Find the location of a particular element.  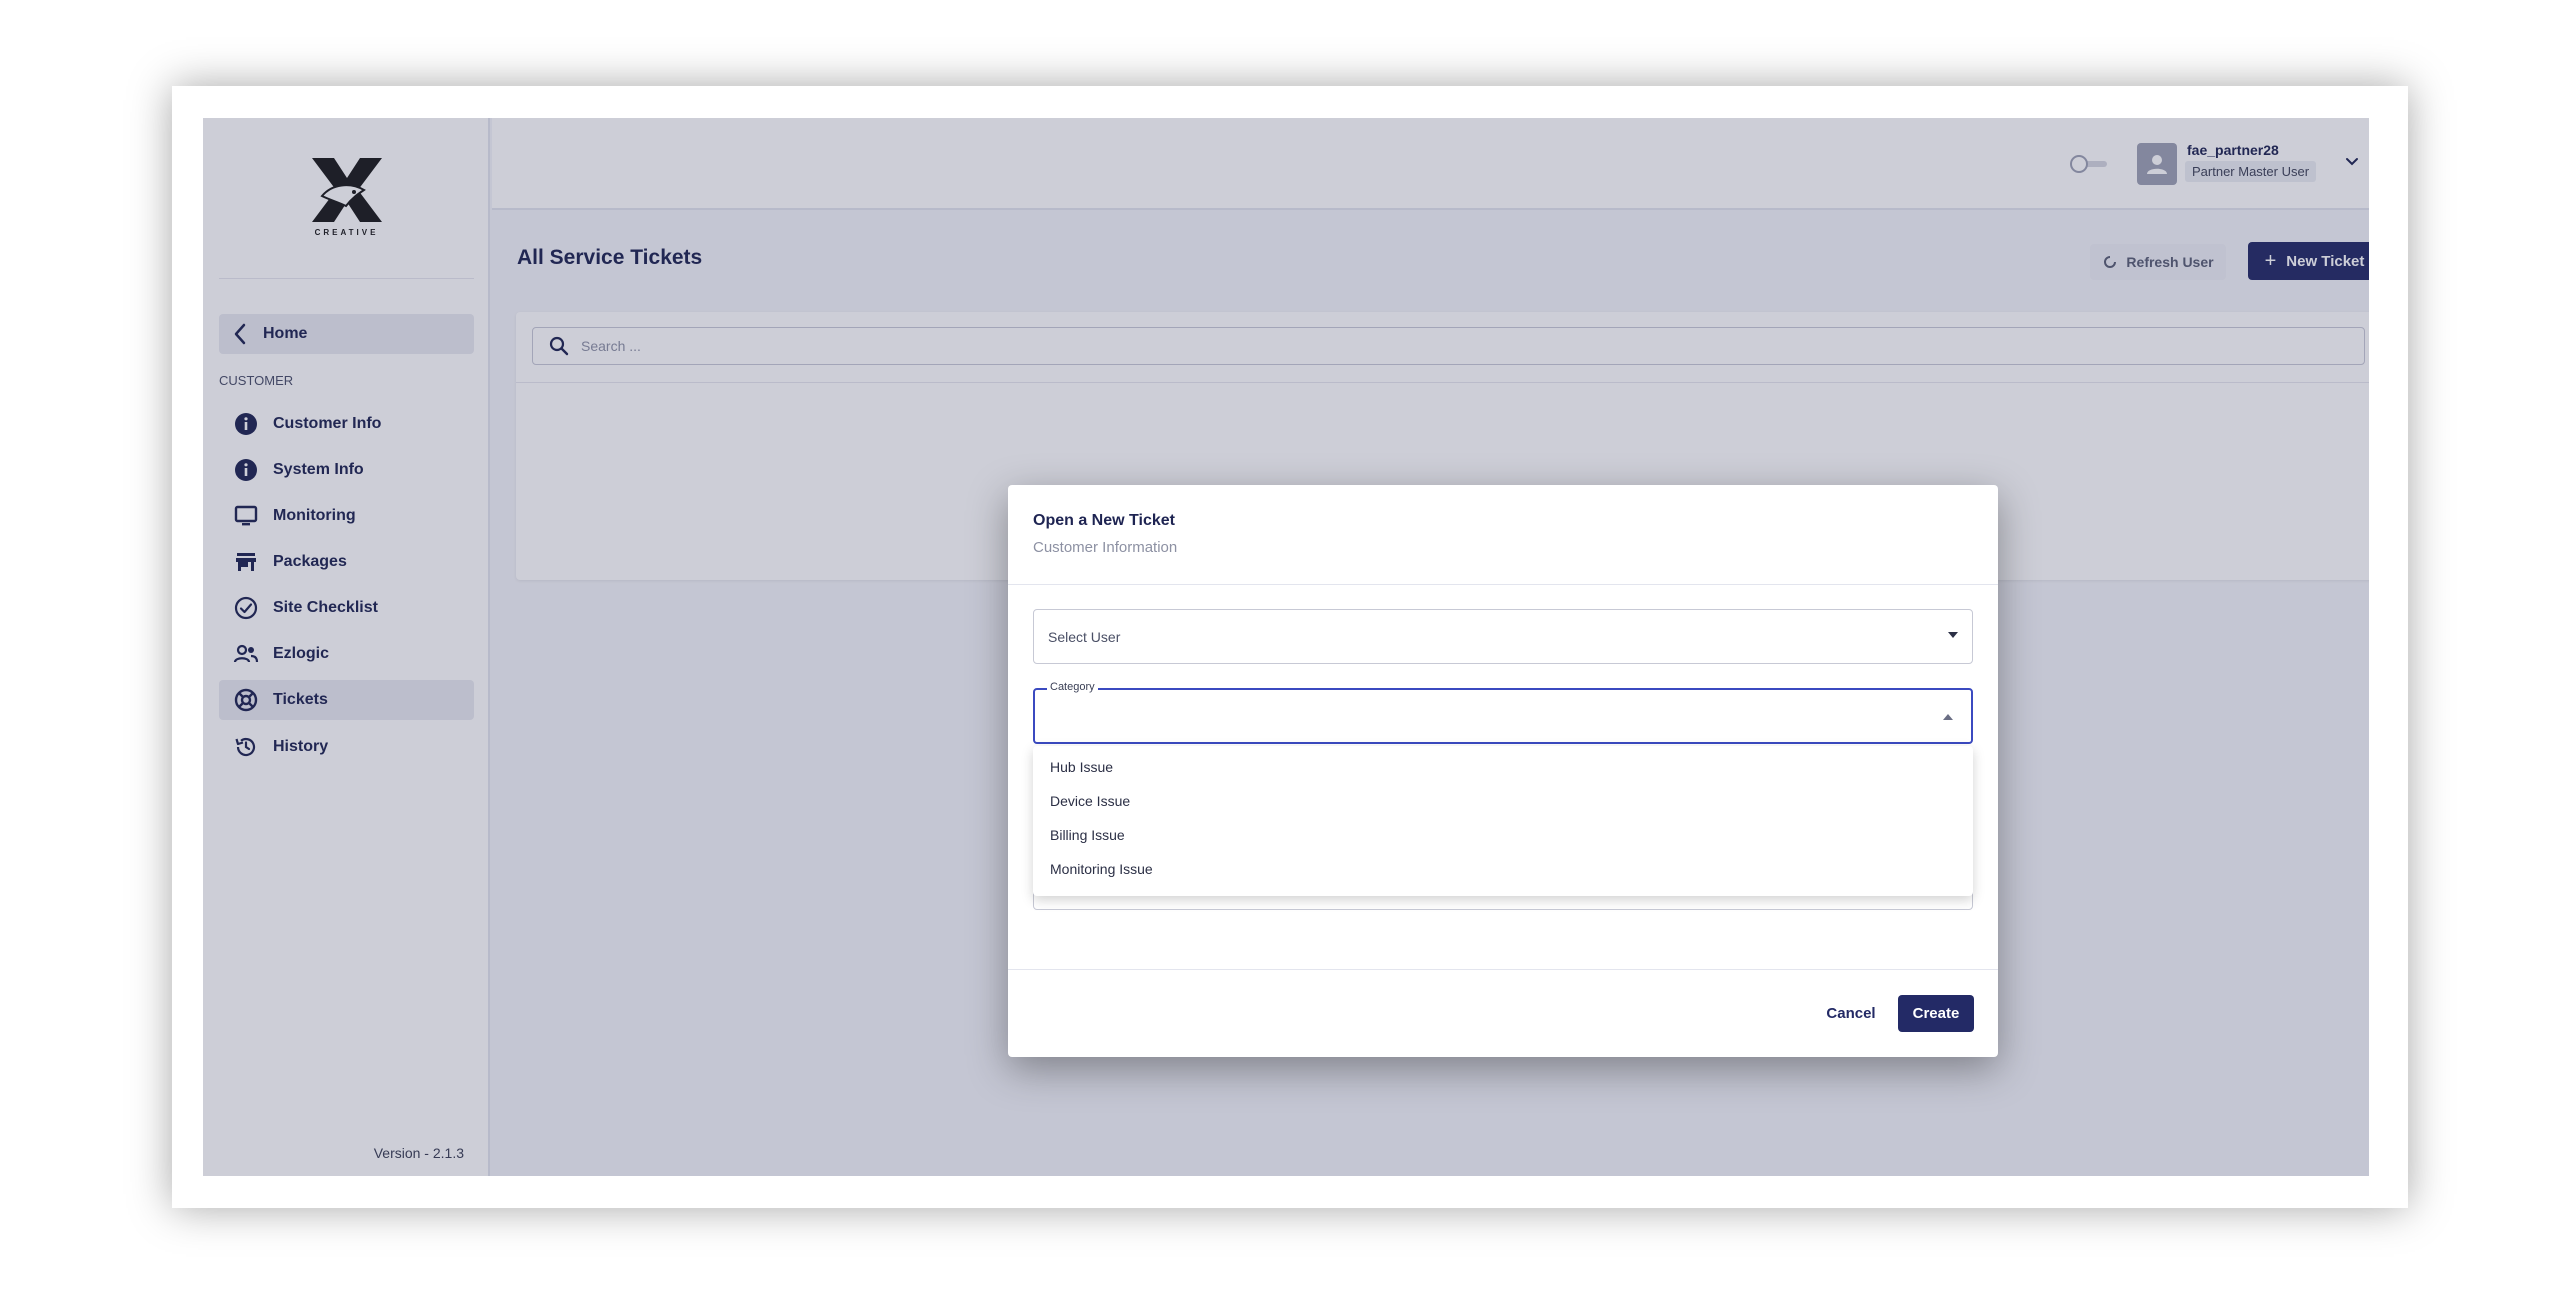

category-option-device-issue: Device Issue is located at coordinates (1503, 801).